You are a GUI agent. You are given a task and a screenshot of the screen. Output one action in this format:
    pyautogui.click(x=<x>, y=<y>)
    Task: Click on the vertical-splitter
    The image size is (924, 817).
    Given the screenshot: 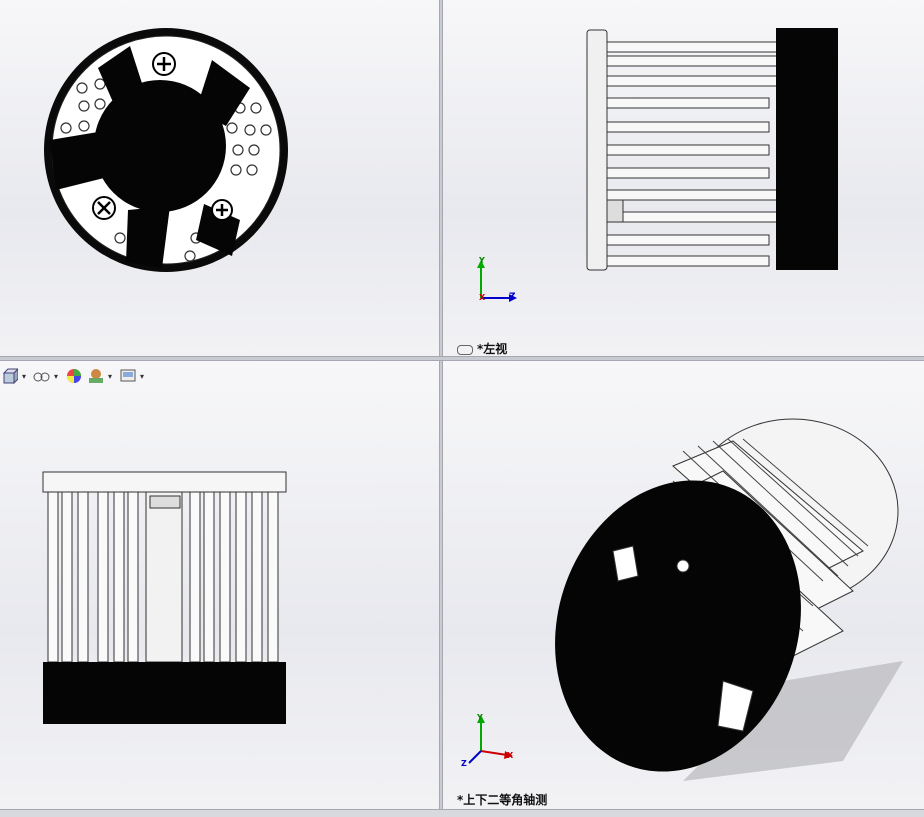 What is the action you would take?
    pyautogui.click(x=441, y=404)
    